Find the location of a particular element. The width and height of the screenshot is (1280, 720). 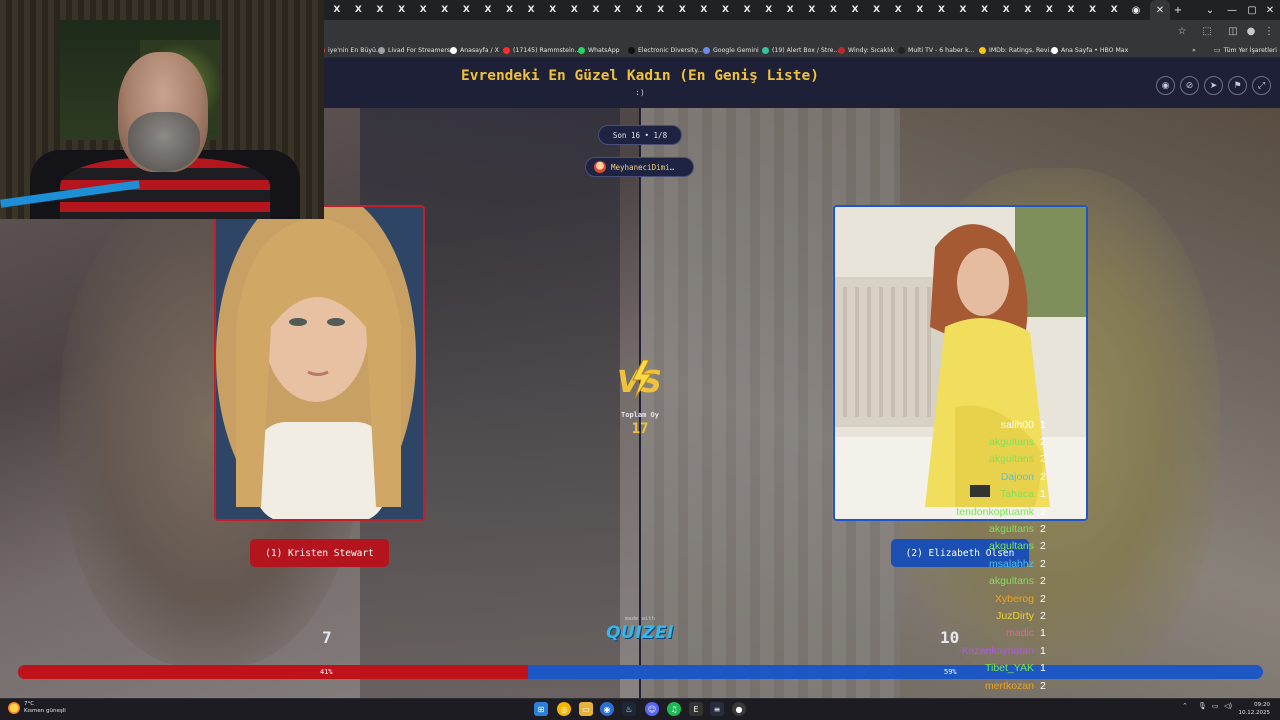

system-clock: 09:20 10.12.2025 is located at coordinates (1255, 709).